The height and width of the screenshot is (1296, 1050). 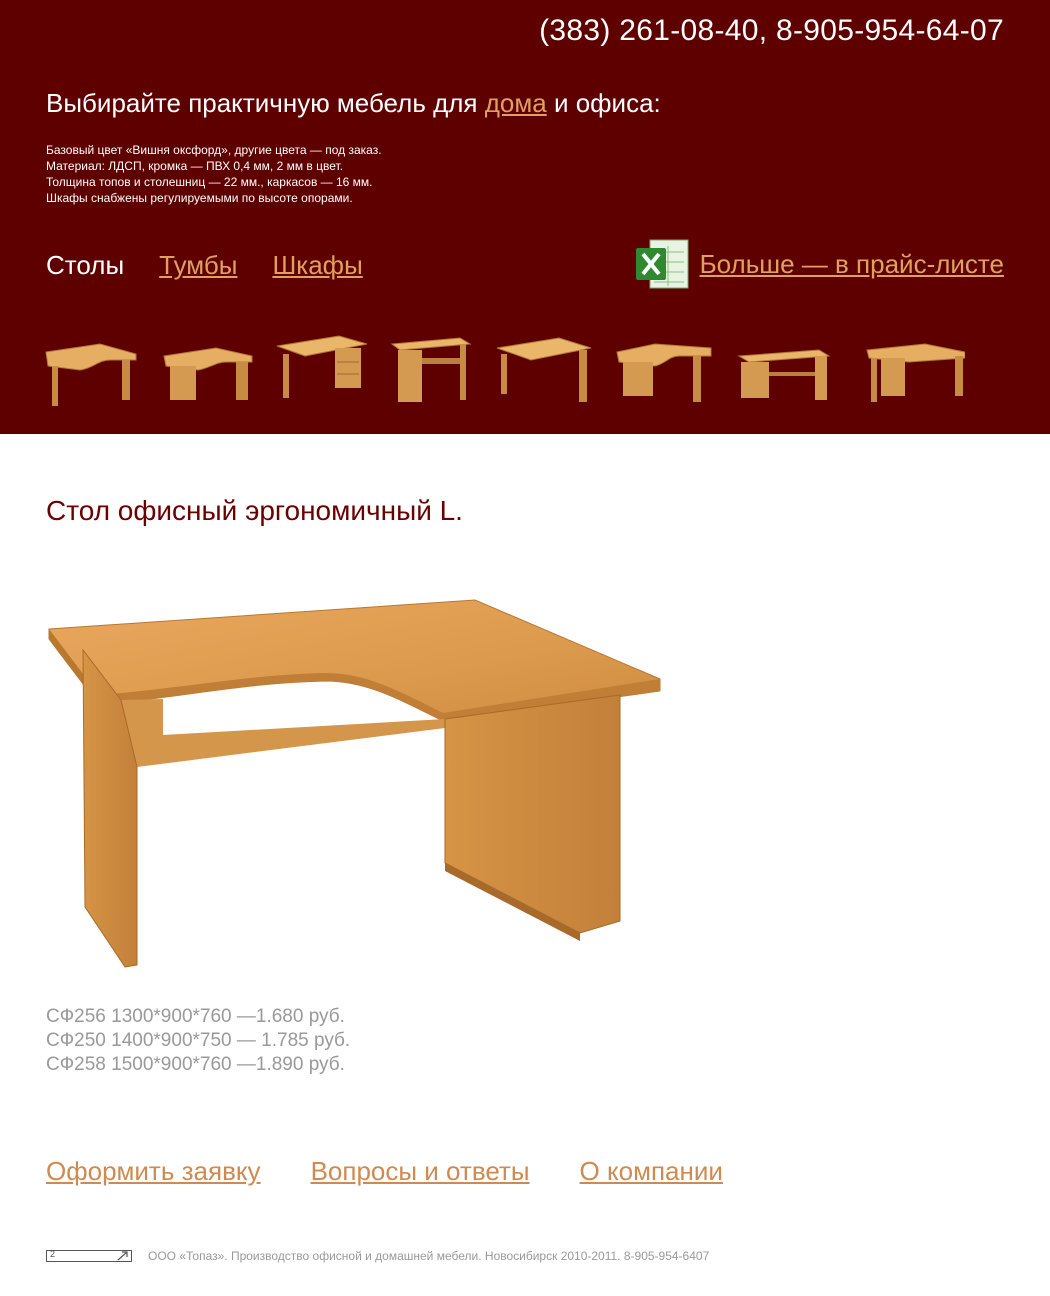 I want to click on product-title: Стол офисный эргономичный L., so click(x=254, y=510).